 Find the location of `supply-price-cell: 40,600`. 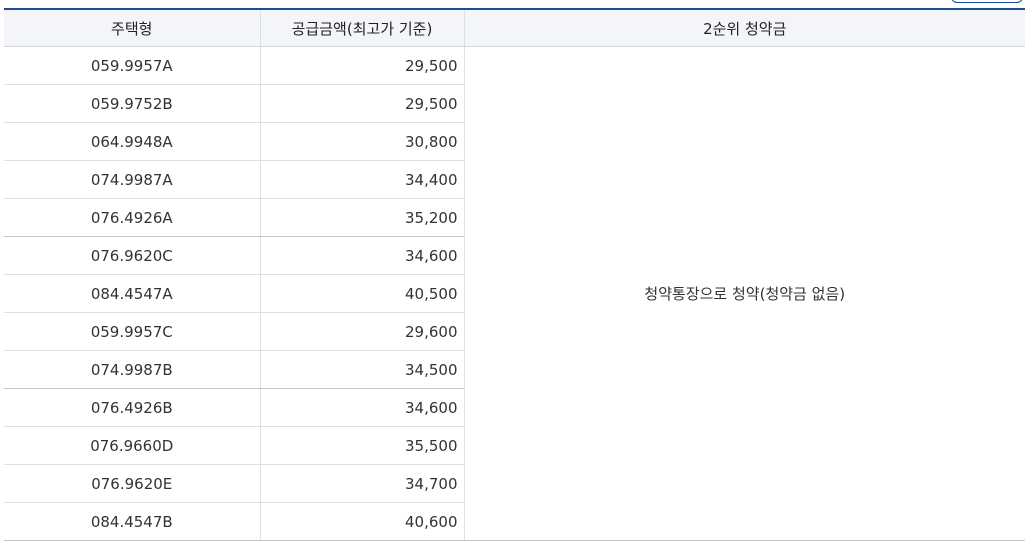

supply-price-cell: 40,600 is located at coordinates (361, 521).